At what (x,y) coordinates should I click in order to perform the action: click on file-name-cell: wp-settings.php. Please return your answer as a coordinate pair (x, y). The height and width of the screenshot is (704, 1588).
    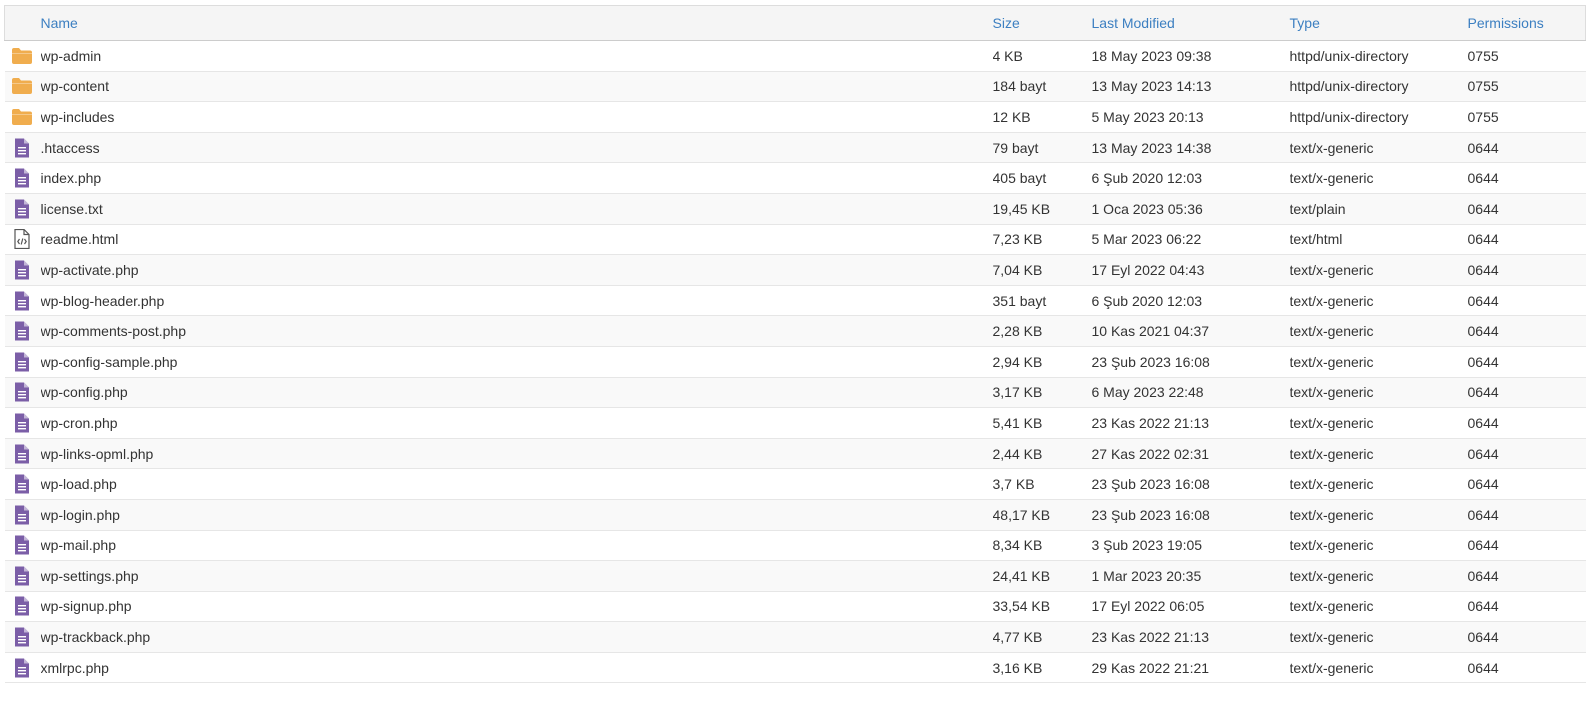
    Looking at the image, I should click on (517, 576).